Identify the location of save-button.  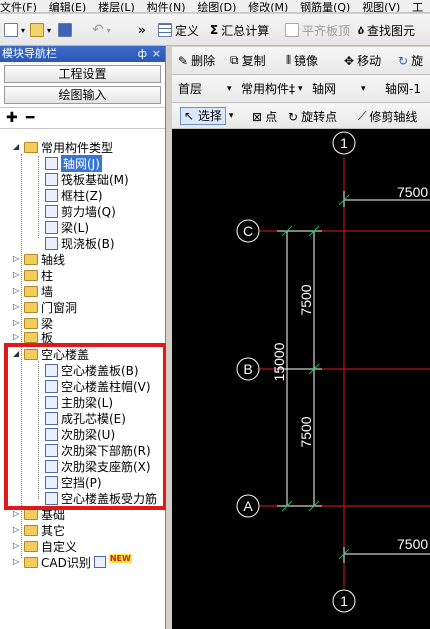
(65, 30).